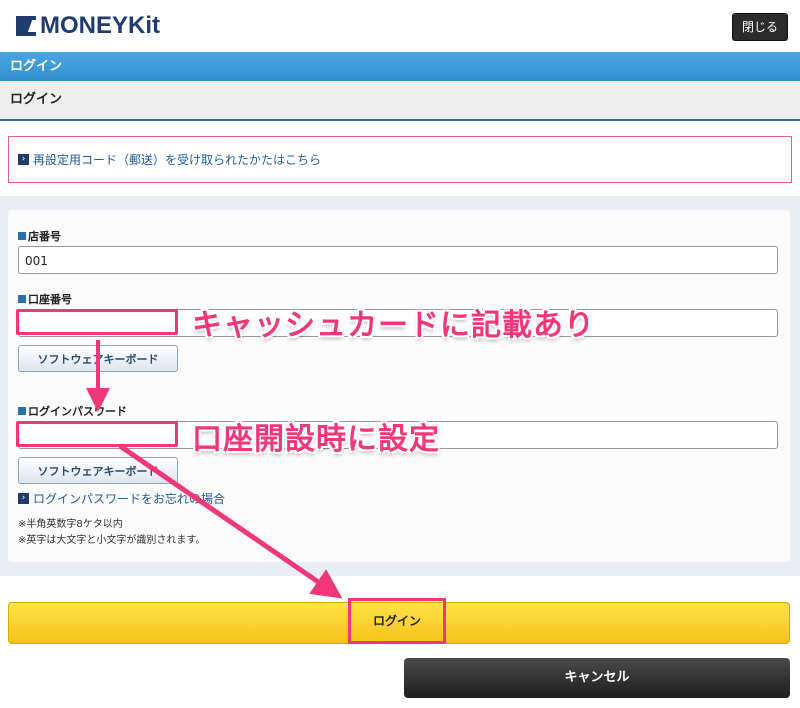 The image size is (800, 708). I want to click on password-software-keyboard-button: ソフトウェアキーボード, so click(98, 470).